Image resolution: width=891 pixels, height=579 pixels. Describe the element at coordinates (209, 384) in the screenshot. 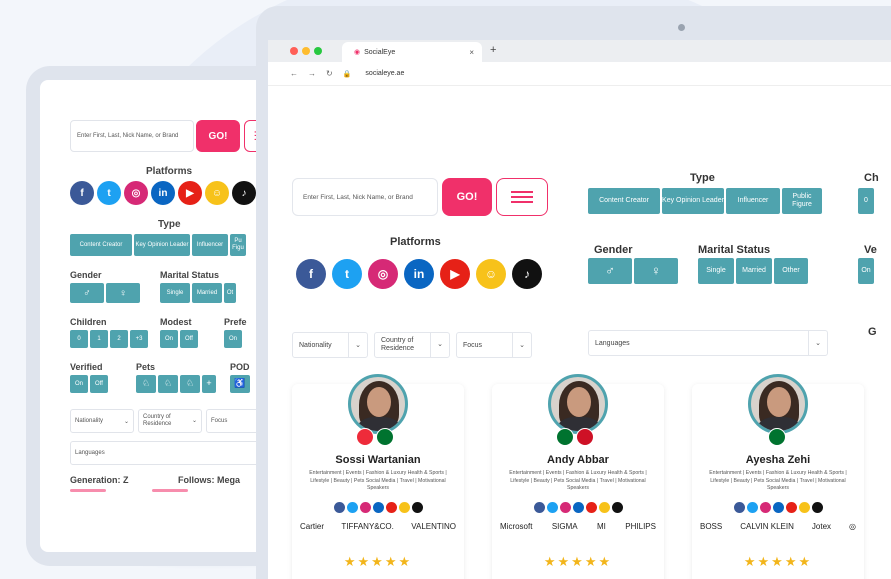

I see `tablet-pets-add-icon: +` at that location.